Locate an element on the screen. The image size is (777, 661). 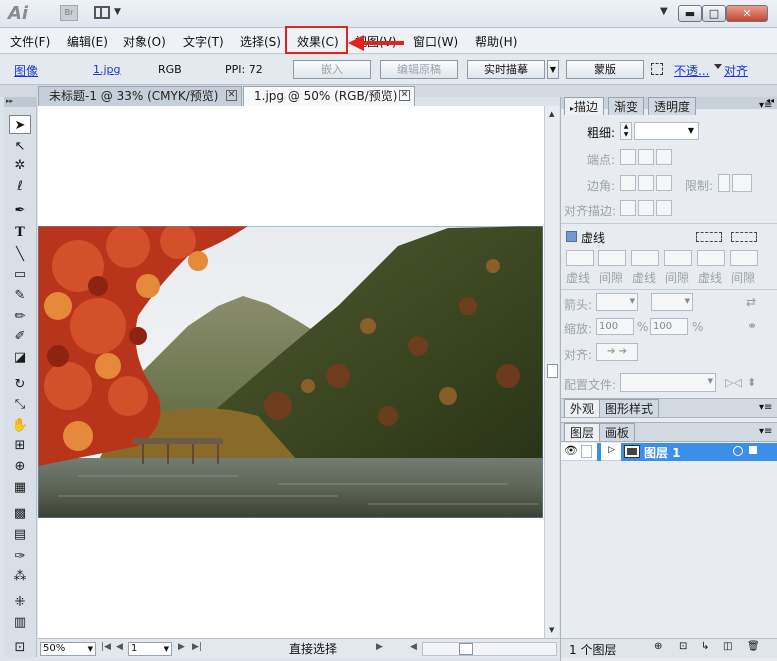
projecting-cap-icon is located at coordinates (664, 157).